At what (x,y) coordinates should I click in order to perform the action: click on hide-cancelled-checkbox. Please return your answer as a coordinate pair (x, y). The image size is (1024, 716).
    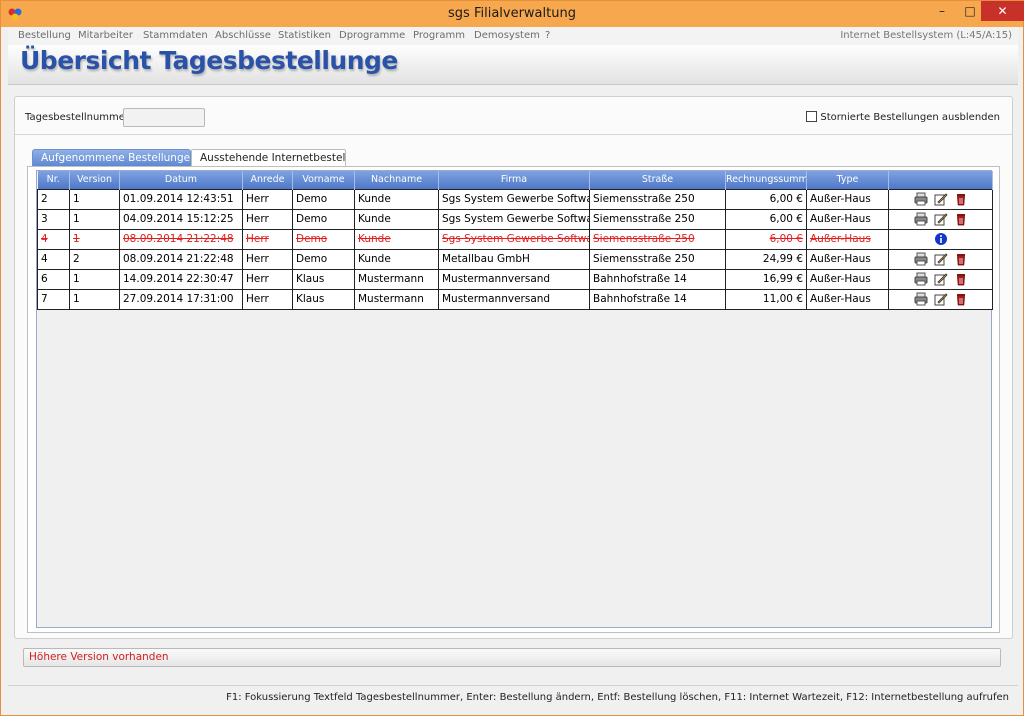
    Looking at the image, I should click on (812, 116).